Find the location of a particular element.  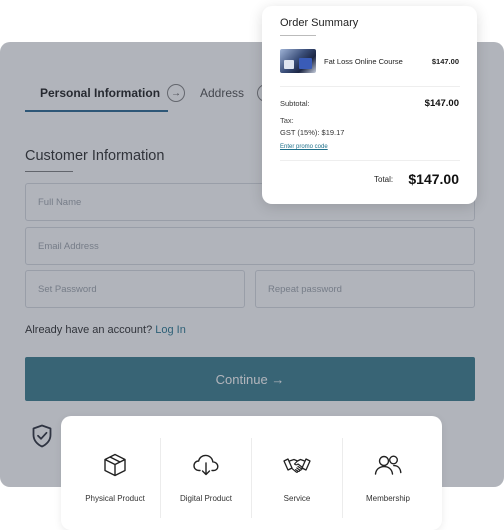

order-summary-title: Order Summary is located at coordinates (319, 23).